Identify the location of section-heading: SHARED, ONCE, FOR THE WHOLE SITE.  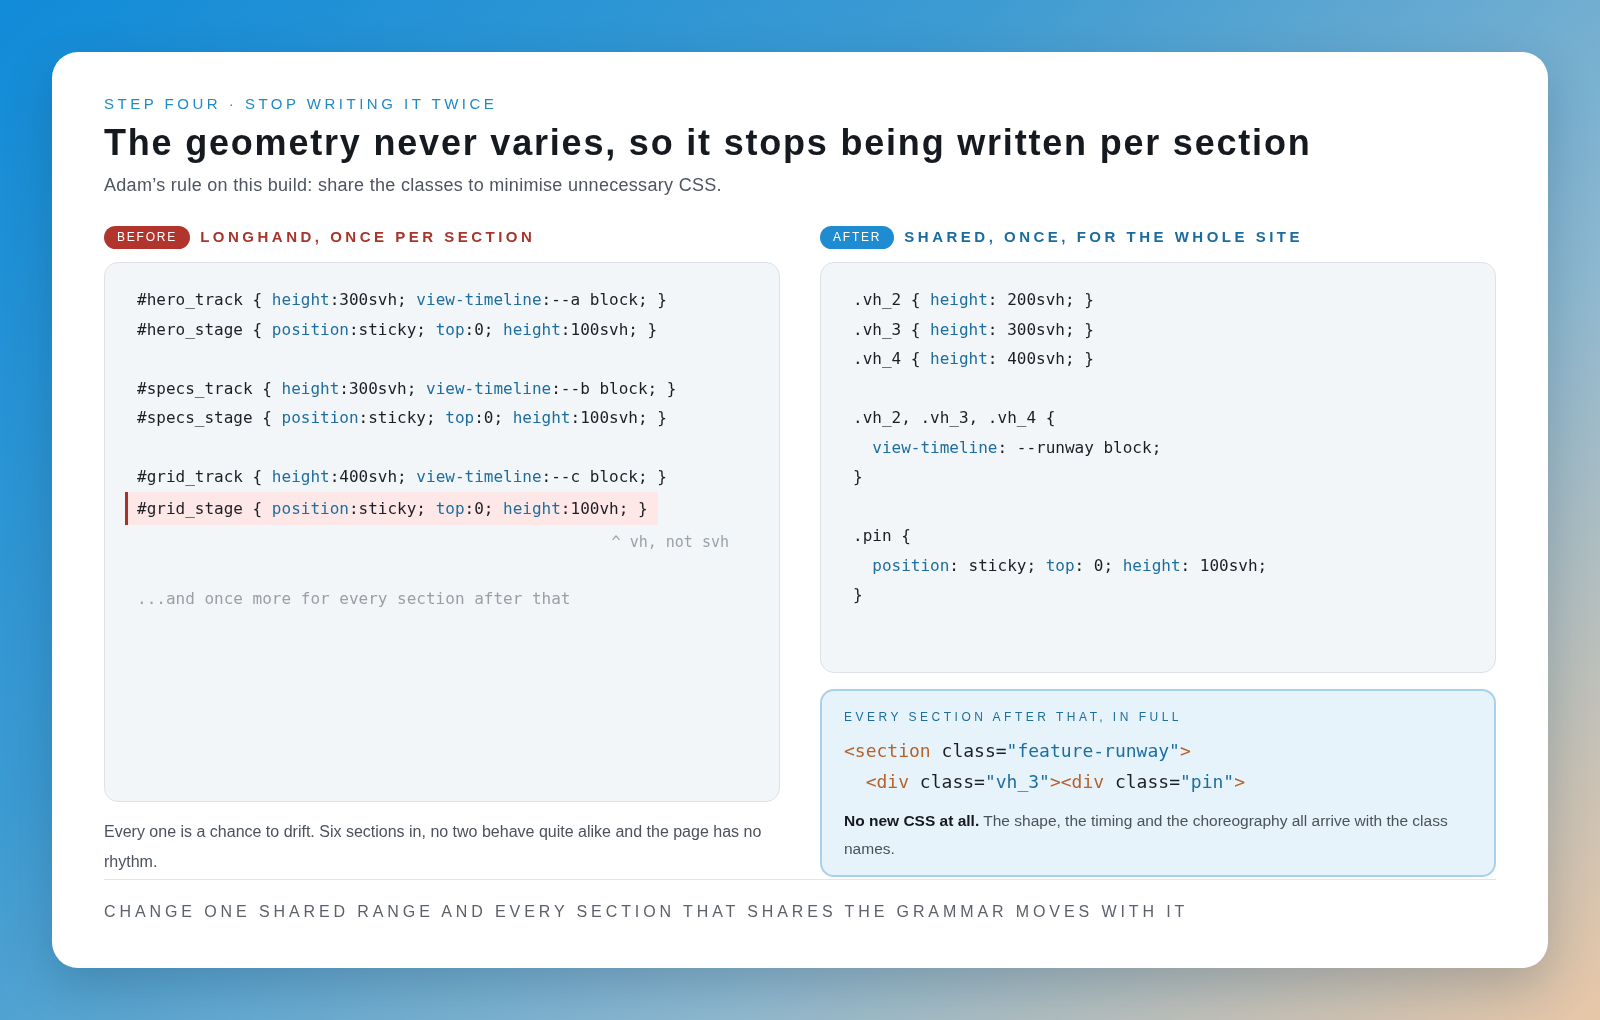
(1104, 237).